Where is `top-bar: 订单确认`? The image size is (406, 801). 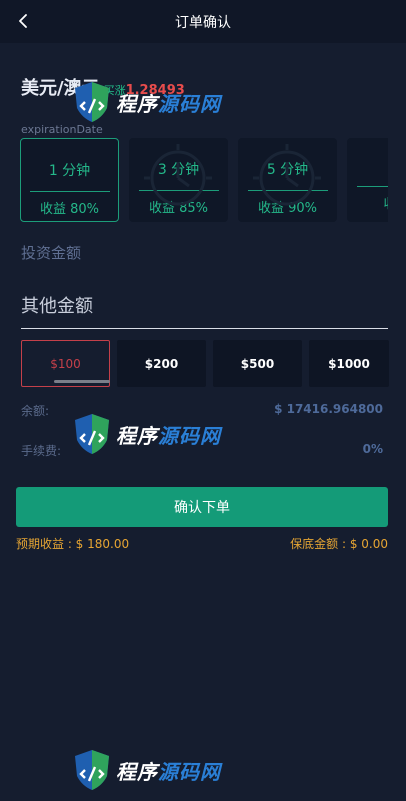 top-bar: 订单确认 is located at coordinates (203, 21).